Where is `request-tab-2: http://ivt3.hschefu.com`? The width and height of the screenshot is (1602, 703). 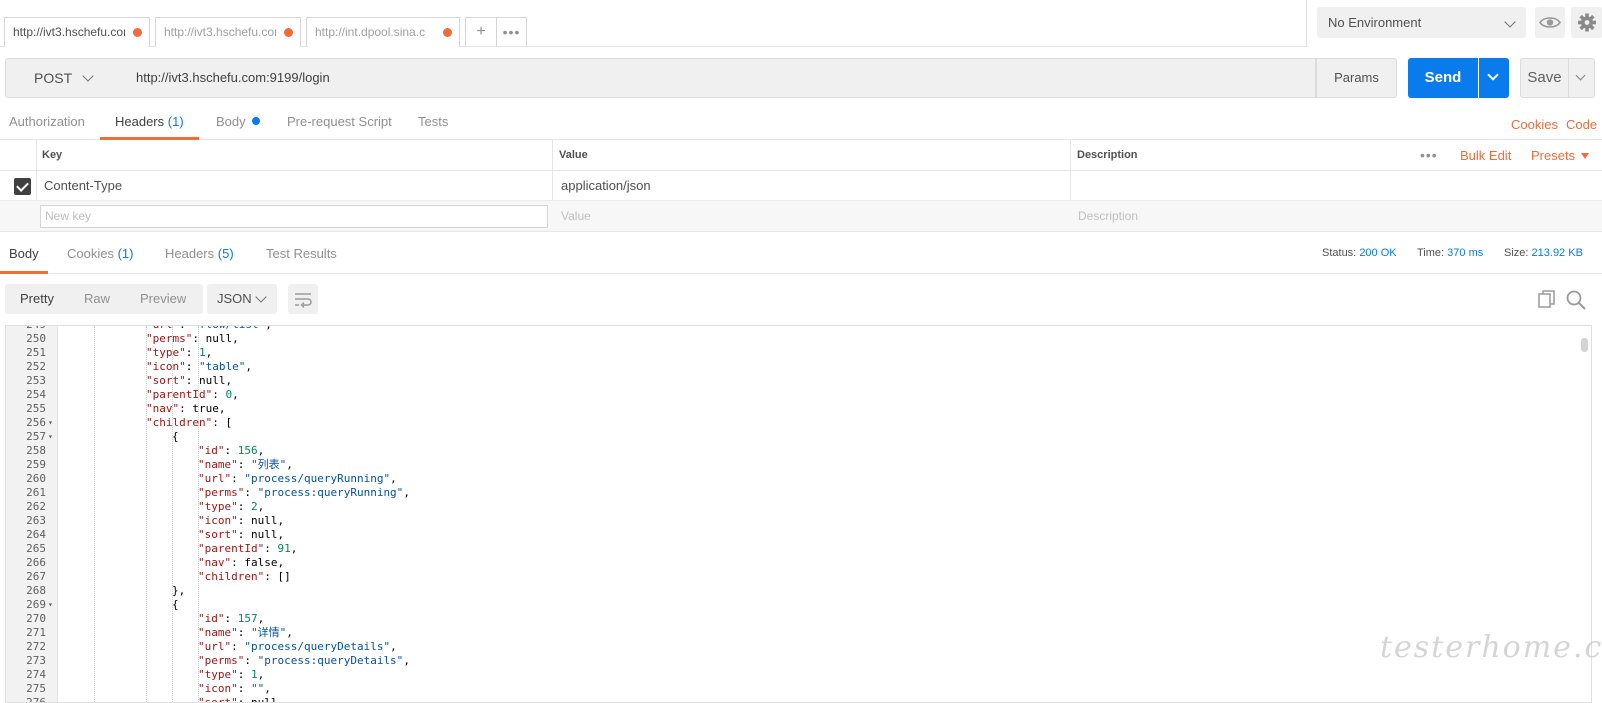
request-tab-2: http://ivt3.hschefu.com is located at coordinates (228, 32).